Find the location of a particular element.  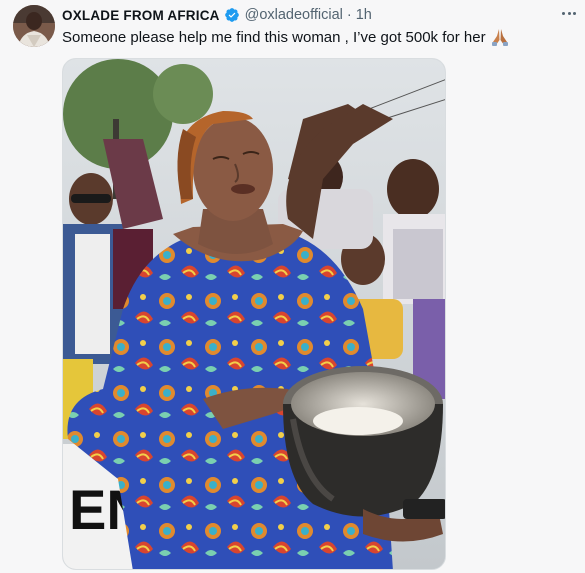

folded-hands-icon is located at coordinates (500, 37).